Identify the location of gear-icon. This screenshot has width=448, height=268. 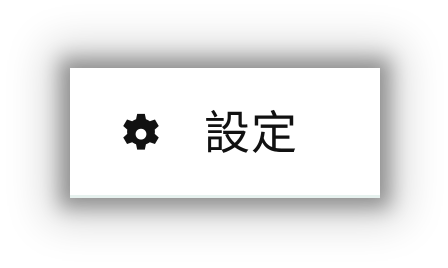
(141, 133).